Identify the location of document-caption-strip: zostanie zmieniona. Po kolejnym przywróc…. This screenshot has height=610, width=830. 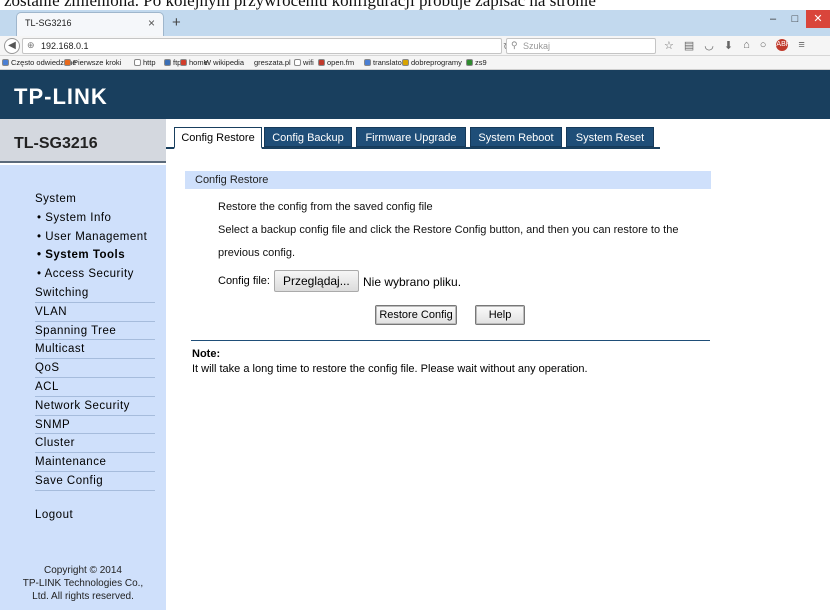
(415, 5).